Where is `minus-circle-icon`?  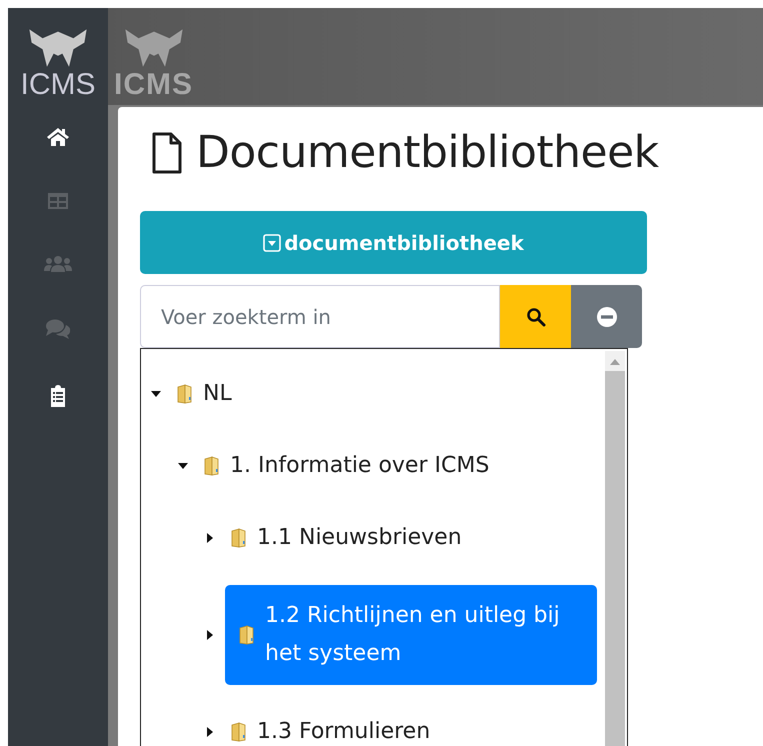
minus-circle-icon is located at coordinates (607, 317).